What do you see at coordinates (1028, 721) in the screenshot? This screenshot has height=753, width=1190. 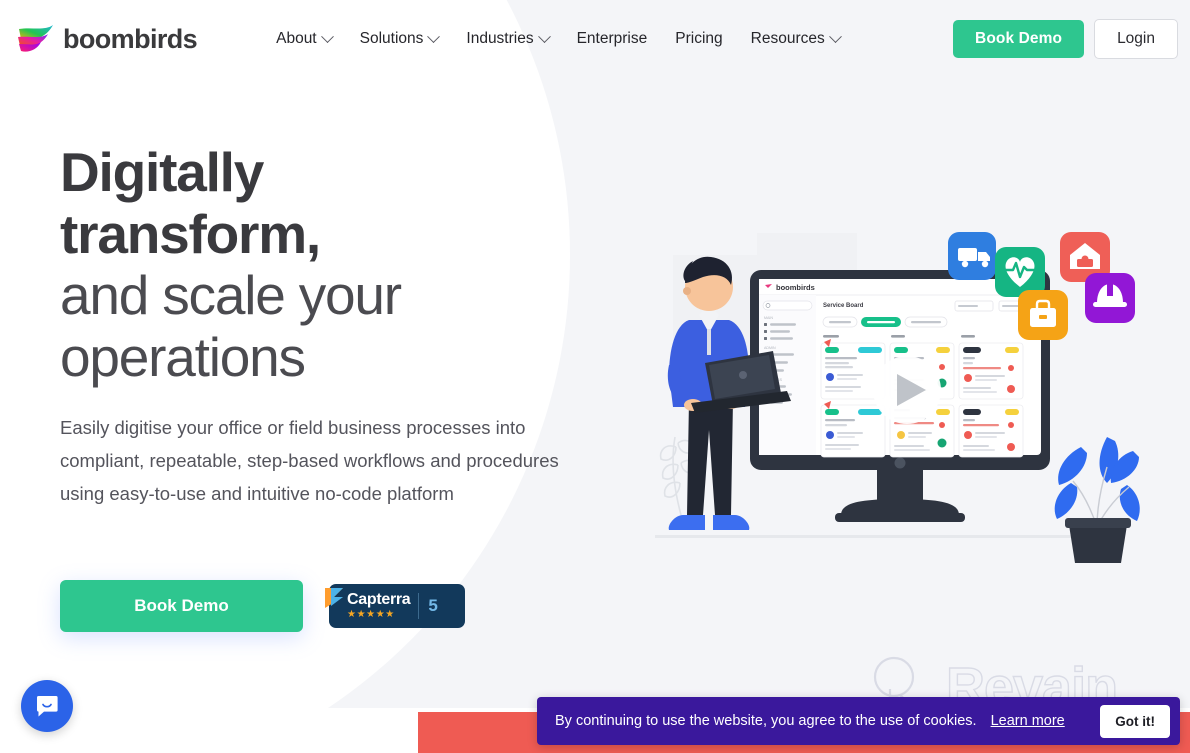 I see `cookie-learn-more-link: Learn more` at bounding box center [1028, 721].